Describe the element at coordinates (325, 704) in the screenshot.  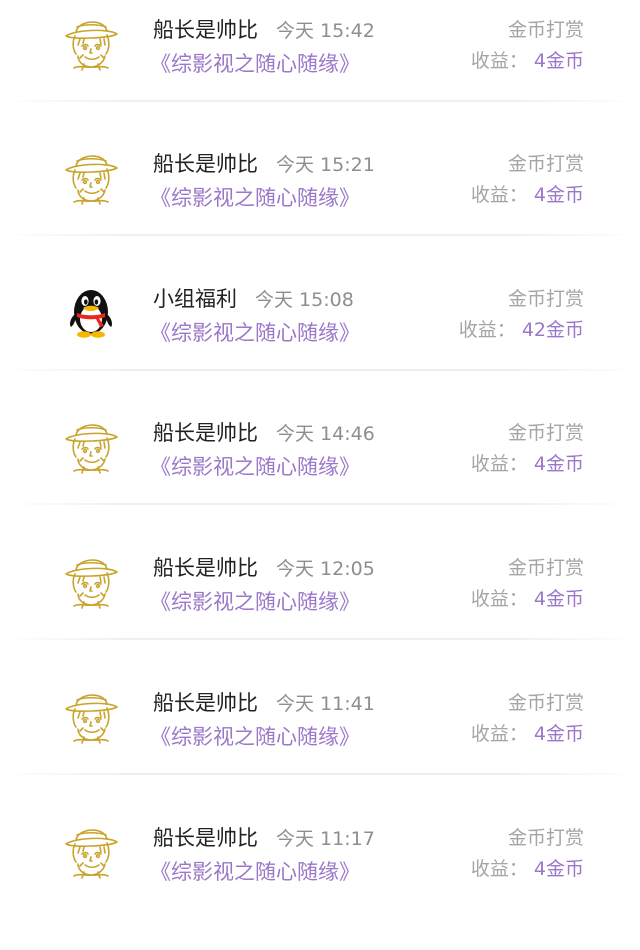
I see `reward-time: 今天 11:41` at that location.